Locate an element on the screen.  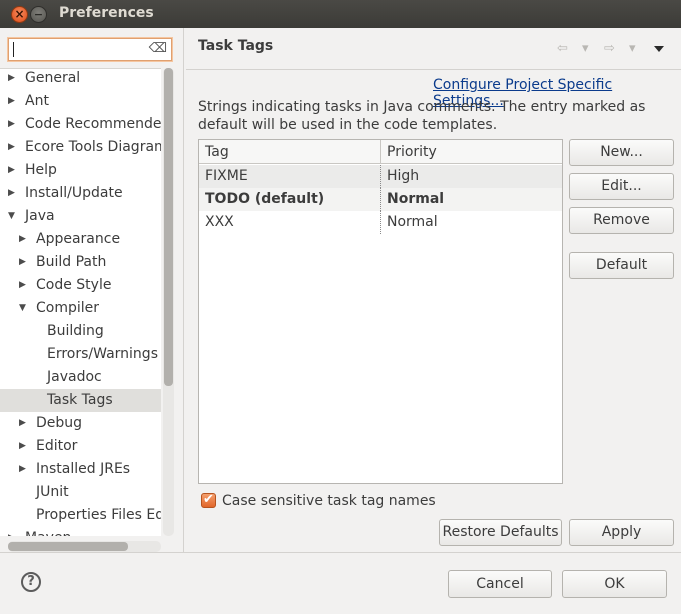
tree-item: ▶ Code Style is located at coordinates (80, 285).